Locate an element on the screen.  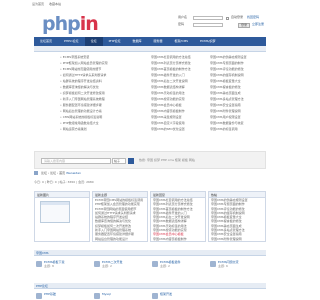
panel-latest-images: 最新图片 is located at coordinates (62, 216).